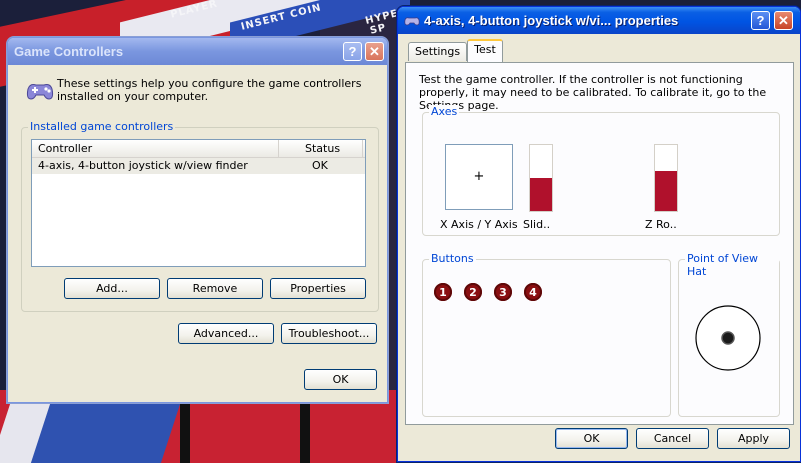 Image resolution: width=801 pixels, height=463 pixels. Describe the element at coordinates (546, 334) in the screenshot. I see `buttons-group: Buttons 1 2 3 4` at that location.